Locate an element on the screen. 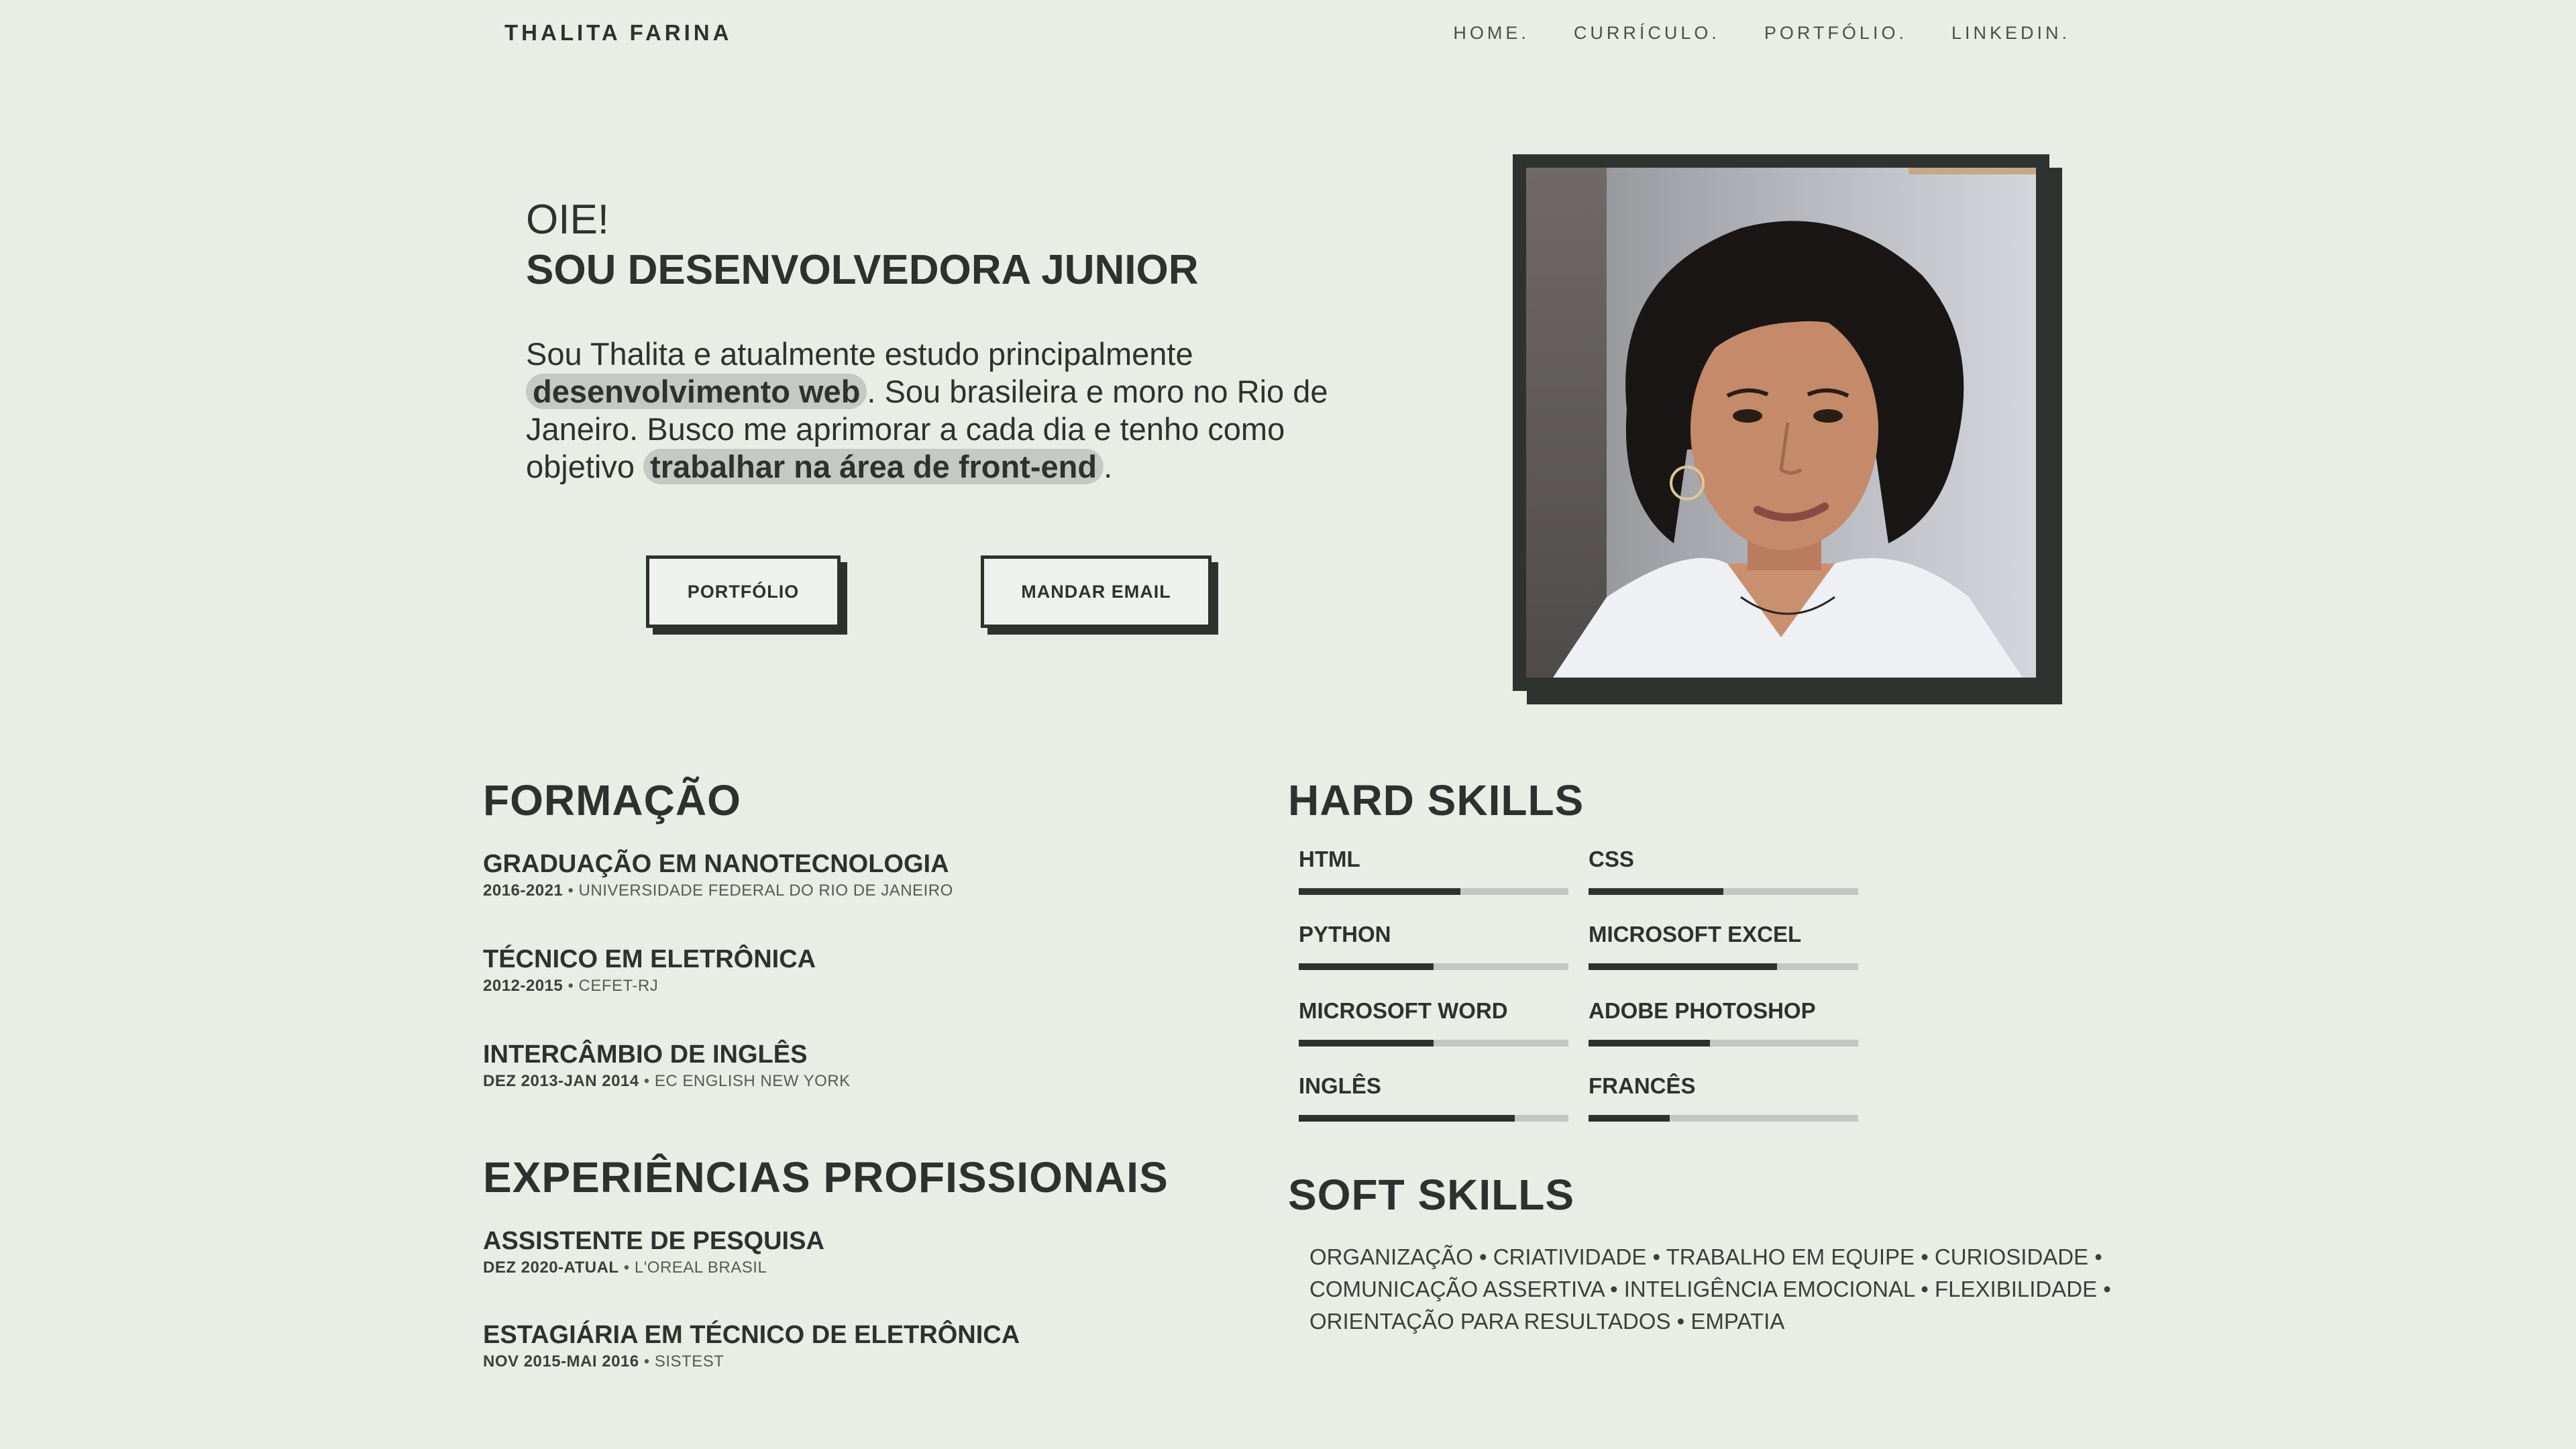 This screenshot has width=2576, height=1449. skill-item: FRANCÊS is located at coordinates (1723, 1097).